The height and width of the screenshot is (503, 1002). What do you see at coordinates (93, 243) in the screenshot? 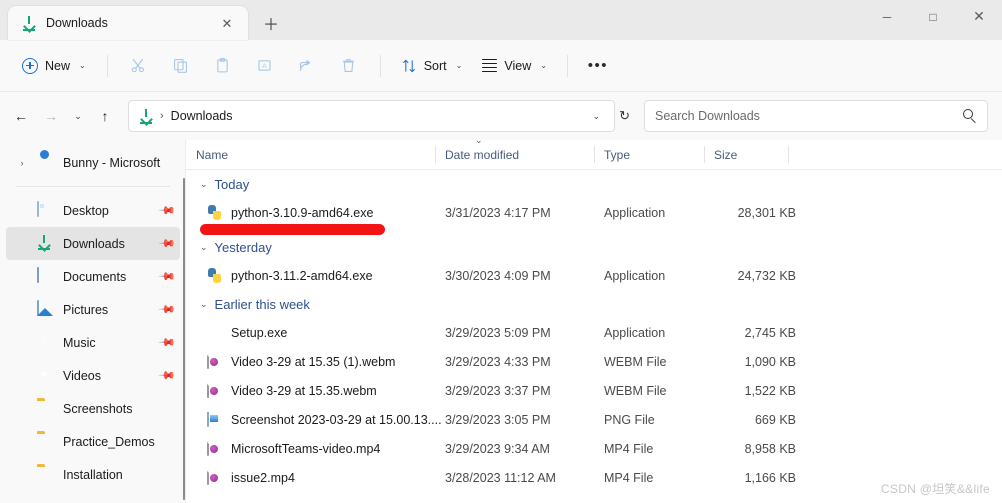
I see `sidebar-item-downloads: Downloads 📌` at bounding box center [93, 243].